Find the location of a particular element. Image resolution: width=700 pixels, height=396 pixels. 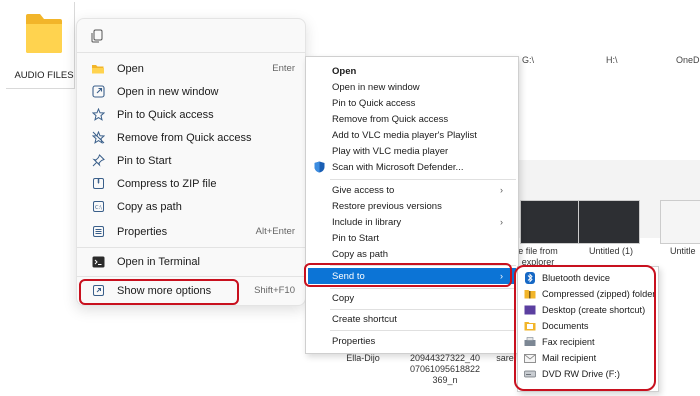

classic-item-restore-versions: Restore previous versions is located at coordinates (412, 206).